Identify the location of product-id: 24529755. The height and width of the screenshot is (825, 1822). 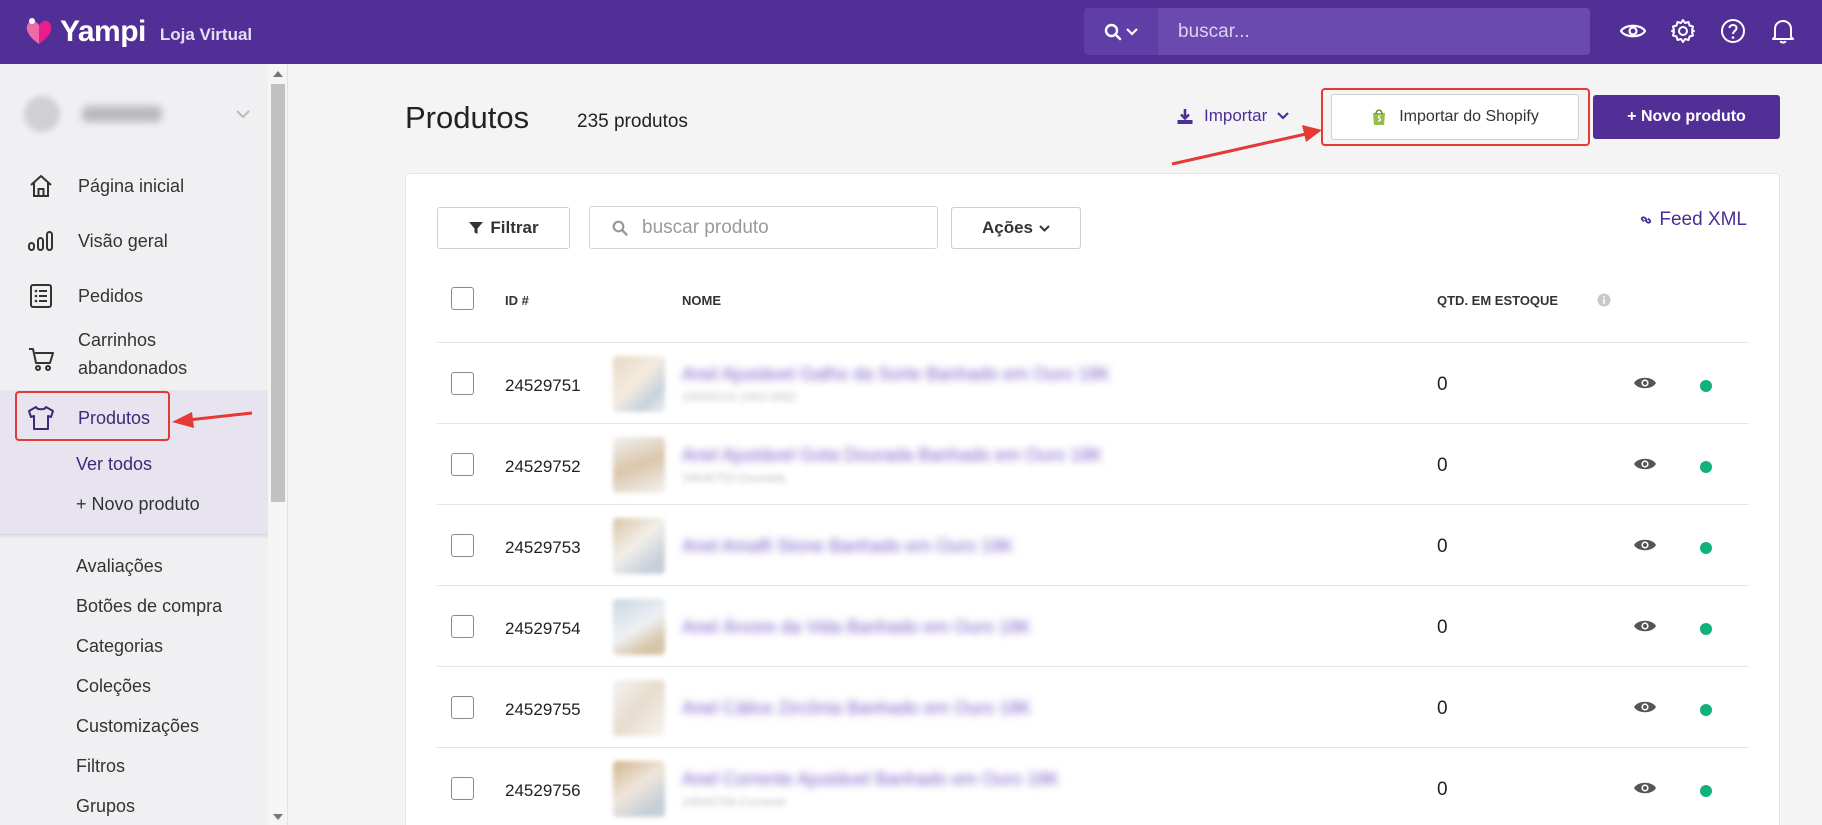
(543, 709).